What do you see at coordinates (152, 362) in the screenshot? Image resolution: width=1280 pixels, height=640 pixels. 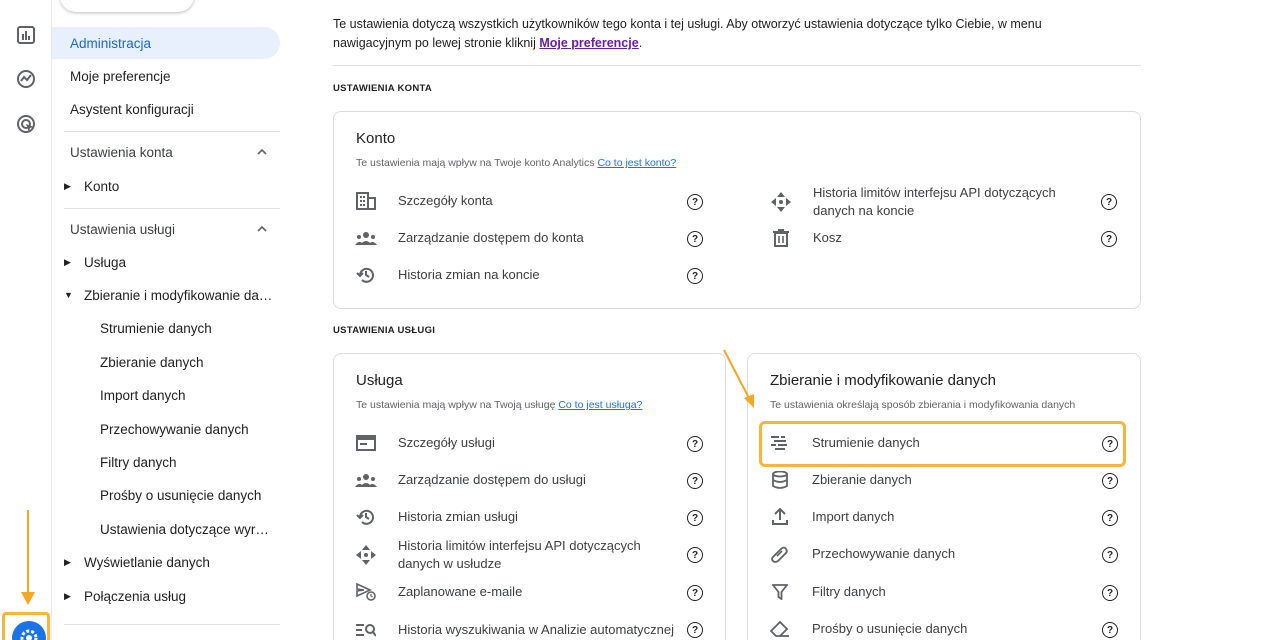 I see `nav-sub-label: Zbieranie danych` at bounding box center [152, 362].